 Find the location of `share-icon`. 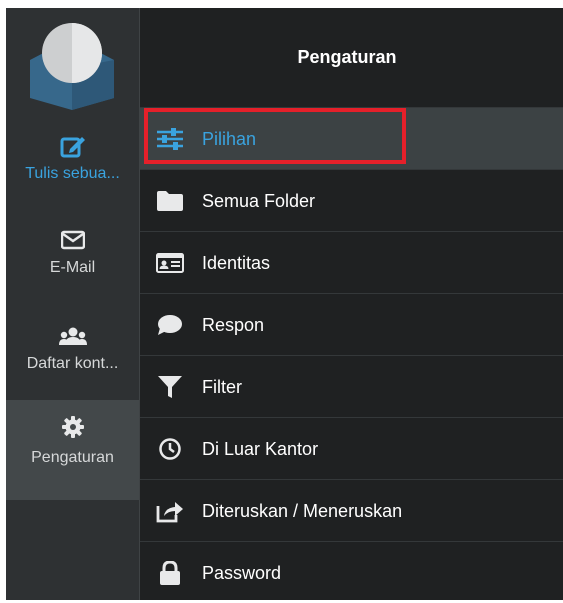

share-icon is located at coordinates (170, 511).